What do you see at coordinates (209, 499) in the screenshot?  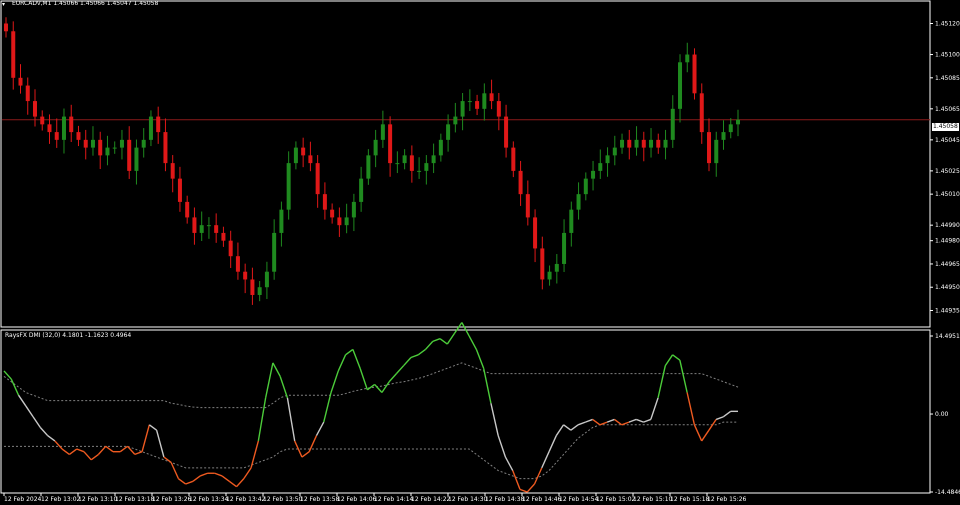 I see `time-axis-label: 12 Feb 13:34` at bounding box center [209, 499].